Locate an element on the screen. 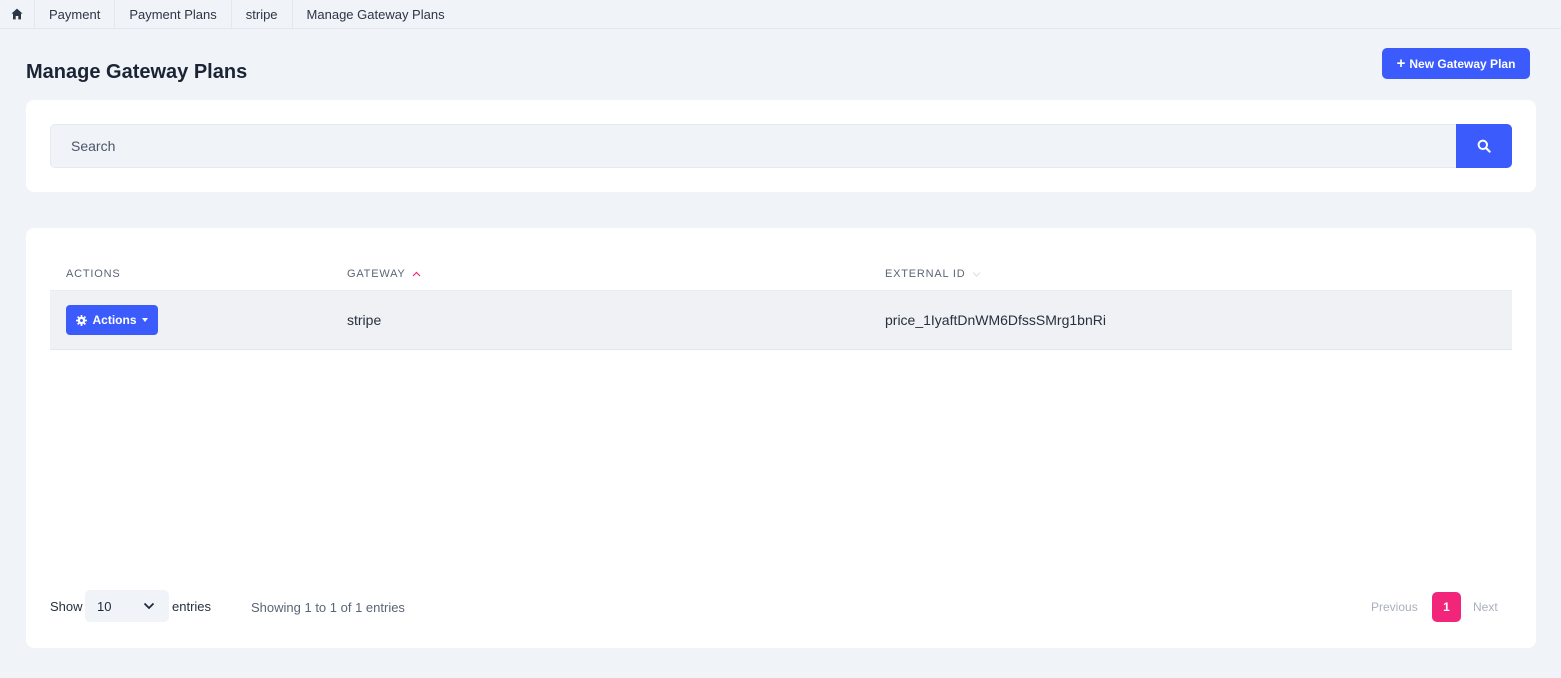 The width and height of the screenshot is (1561, 678). pagination-previous: Previous is located at coordinates (1394, 607).